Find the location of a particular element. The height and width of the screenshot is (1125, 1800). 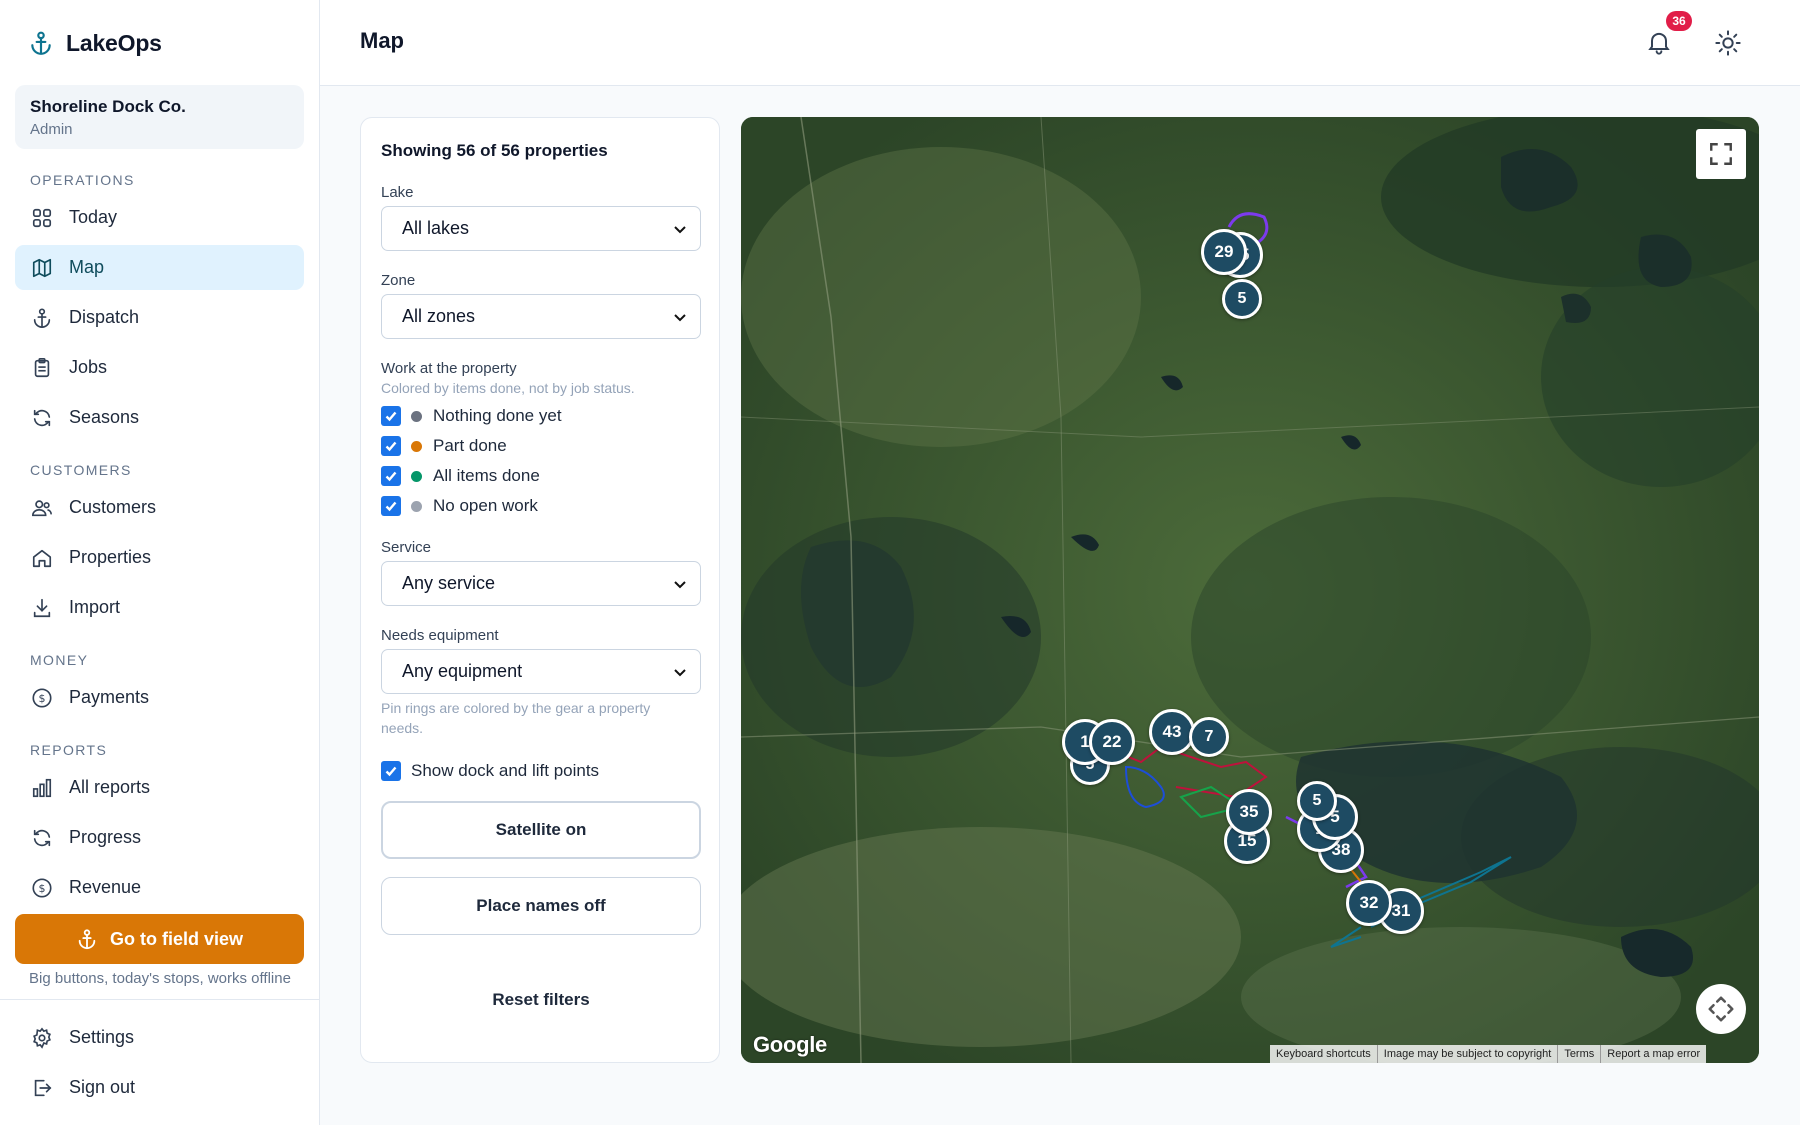

sidebar-item-import: Import is located at coordinates (159, 607).